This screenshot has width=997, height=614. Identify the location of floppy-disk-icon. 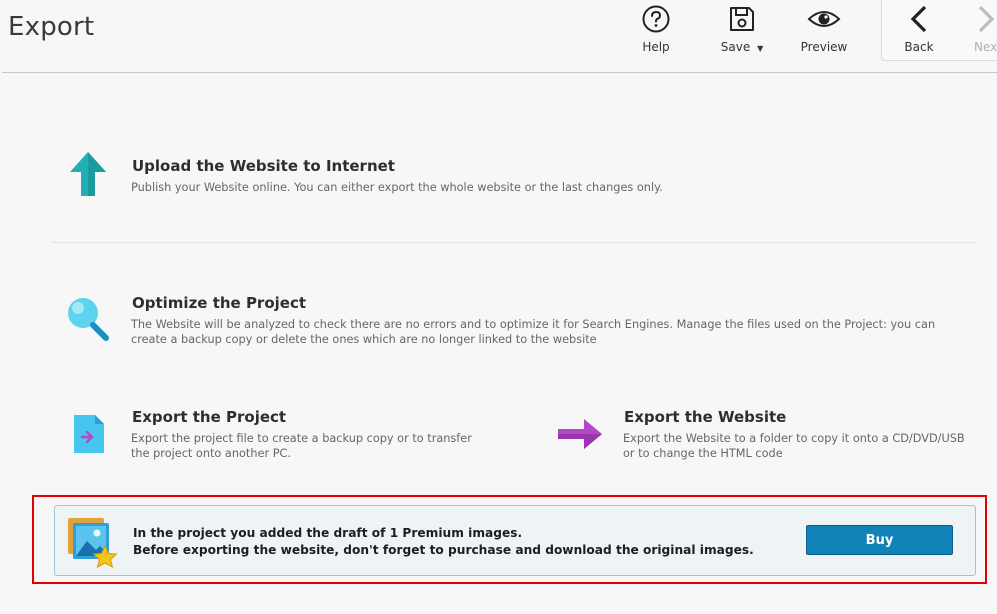
(742, 19).